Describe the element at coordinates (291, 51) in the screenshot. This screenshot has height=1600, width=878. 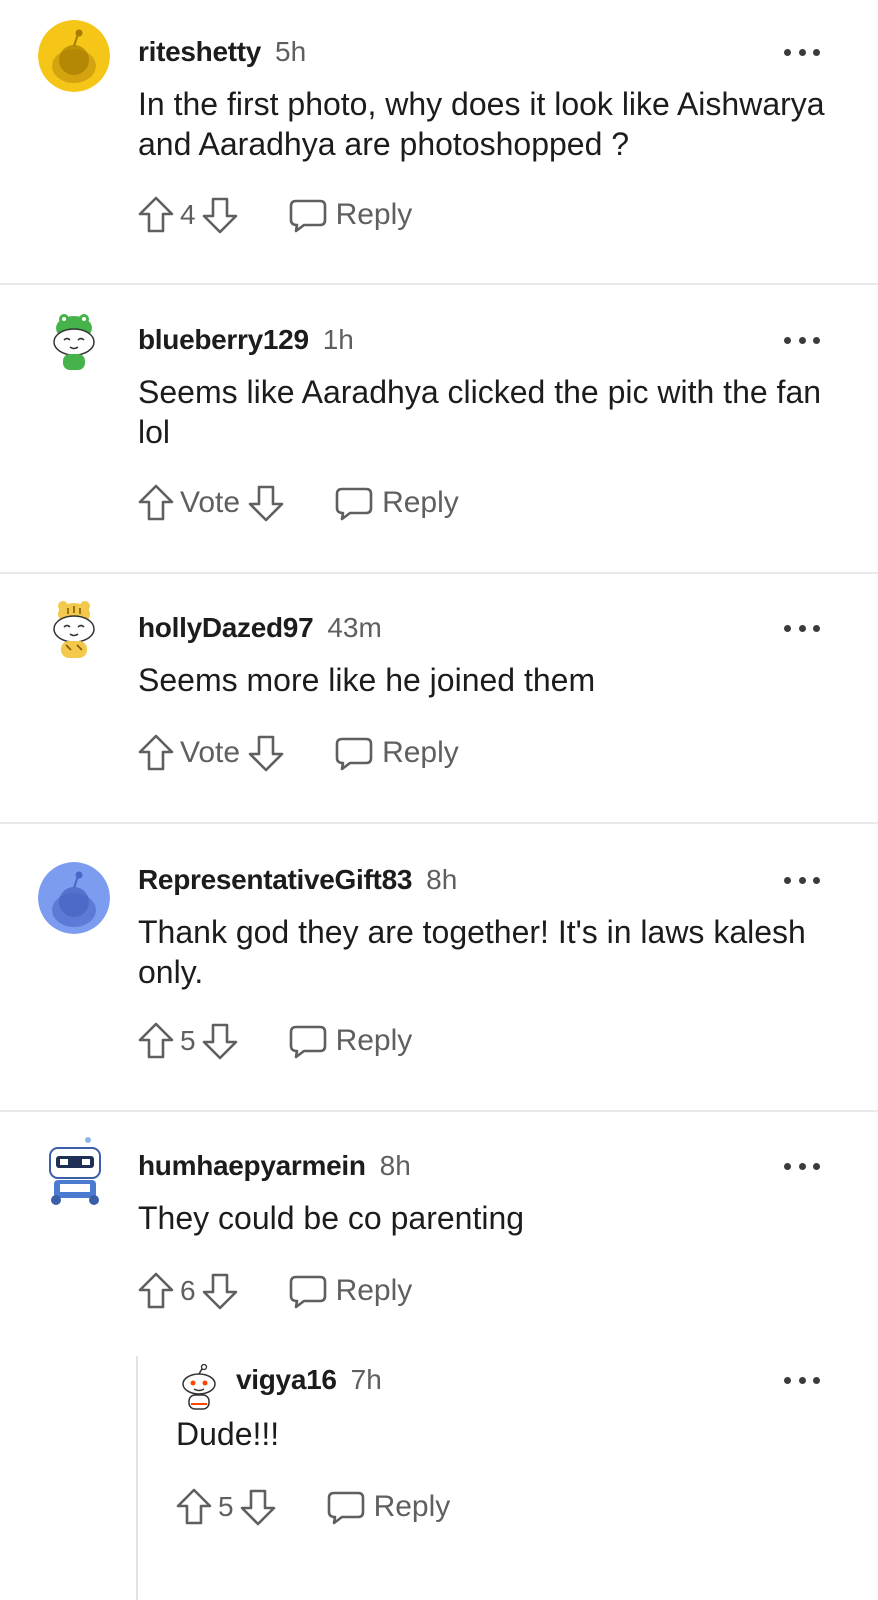
I see `timestamp: 5h` at that location.